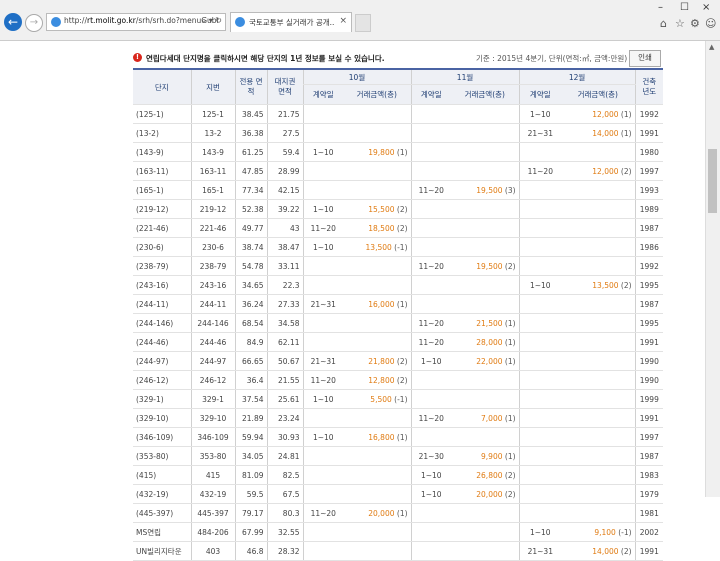 This screenshot has width=720, height=561. Describe the element at coordinates (645, 58) in the screenshot. I see `print-button: 인쇄` at that location.